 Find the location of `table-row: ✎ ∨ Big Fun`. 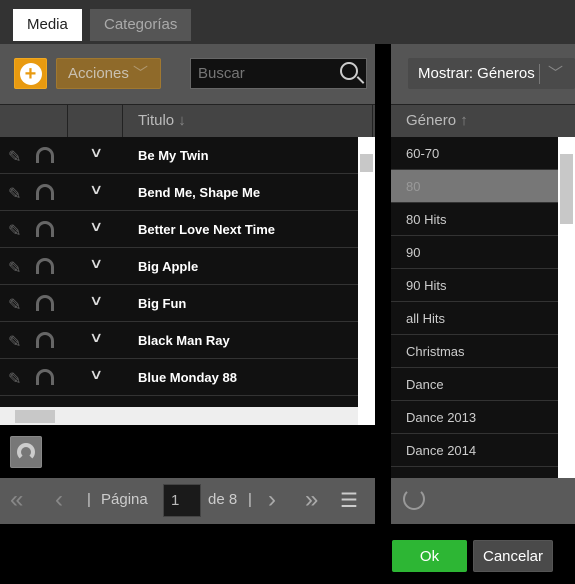

table-row: ✎ ∨ Big Fun is located at coordinates (179, 303).